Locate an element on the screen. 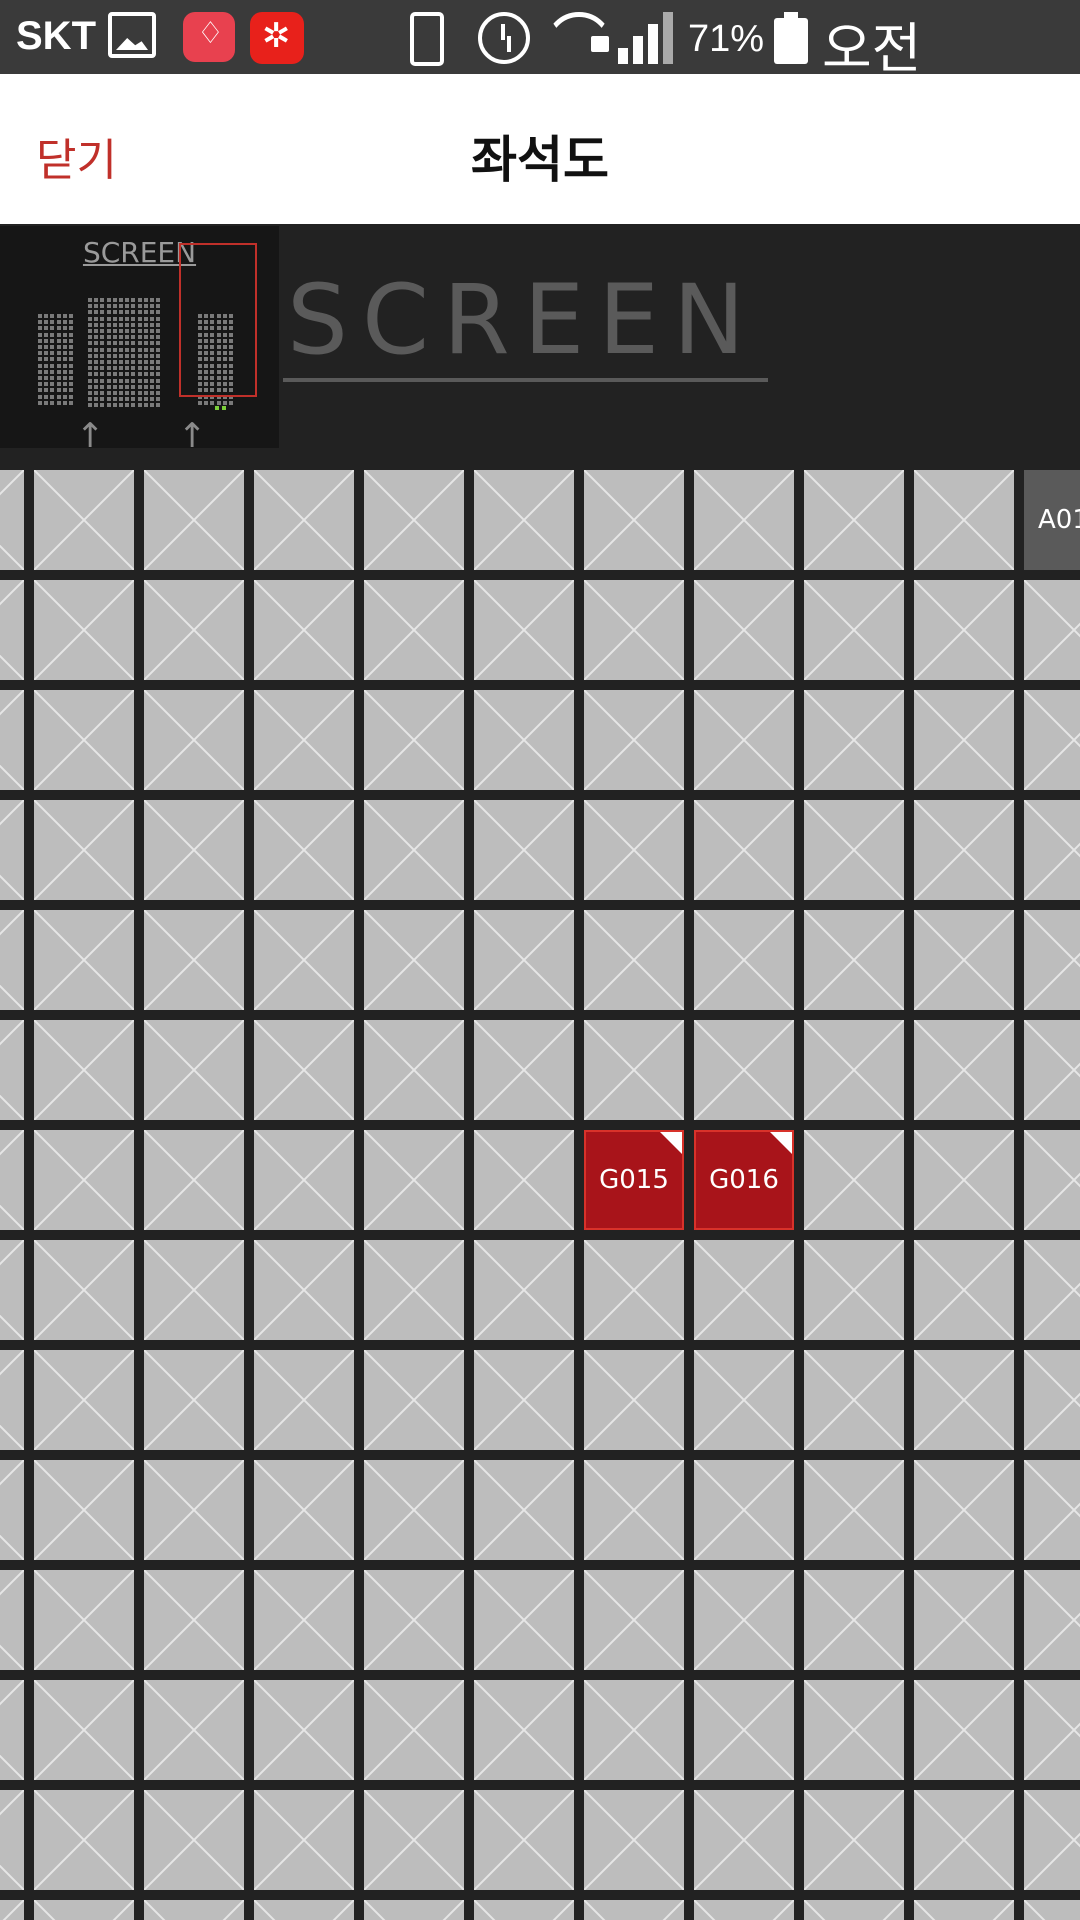  seat-minimap: SCREEN ↑ ↑ is located at coordinates (139, 341).